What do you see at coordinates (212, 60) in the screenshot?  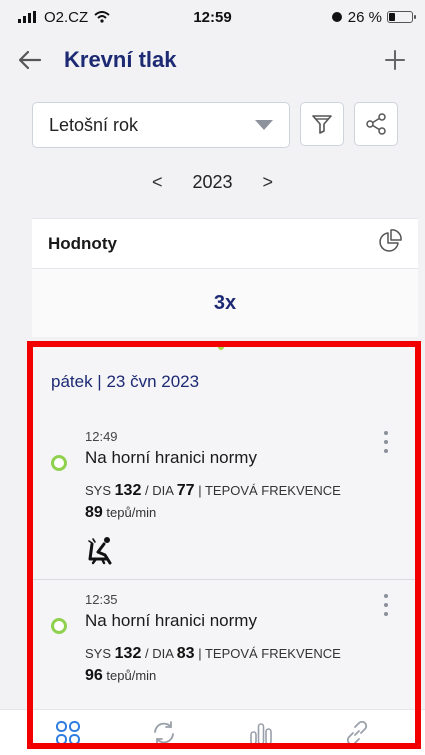 I see `app-header: Krevní tlak` at bounding box center [212, 60].